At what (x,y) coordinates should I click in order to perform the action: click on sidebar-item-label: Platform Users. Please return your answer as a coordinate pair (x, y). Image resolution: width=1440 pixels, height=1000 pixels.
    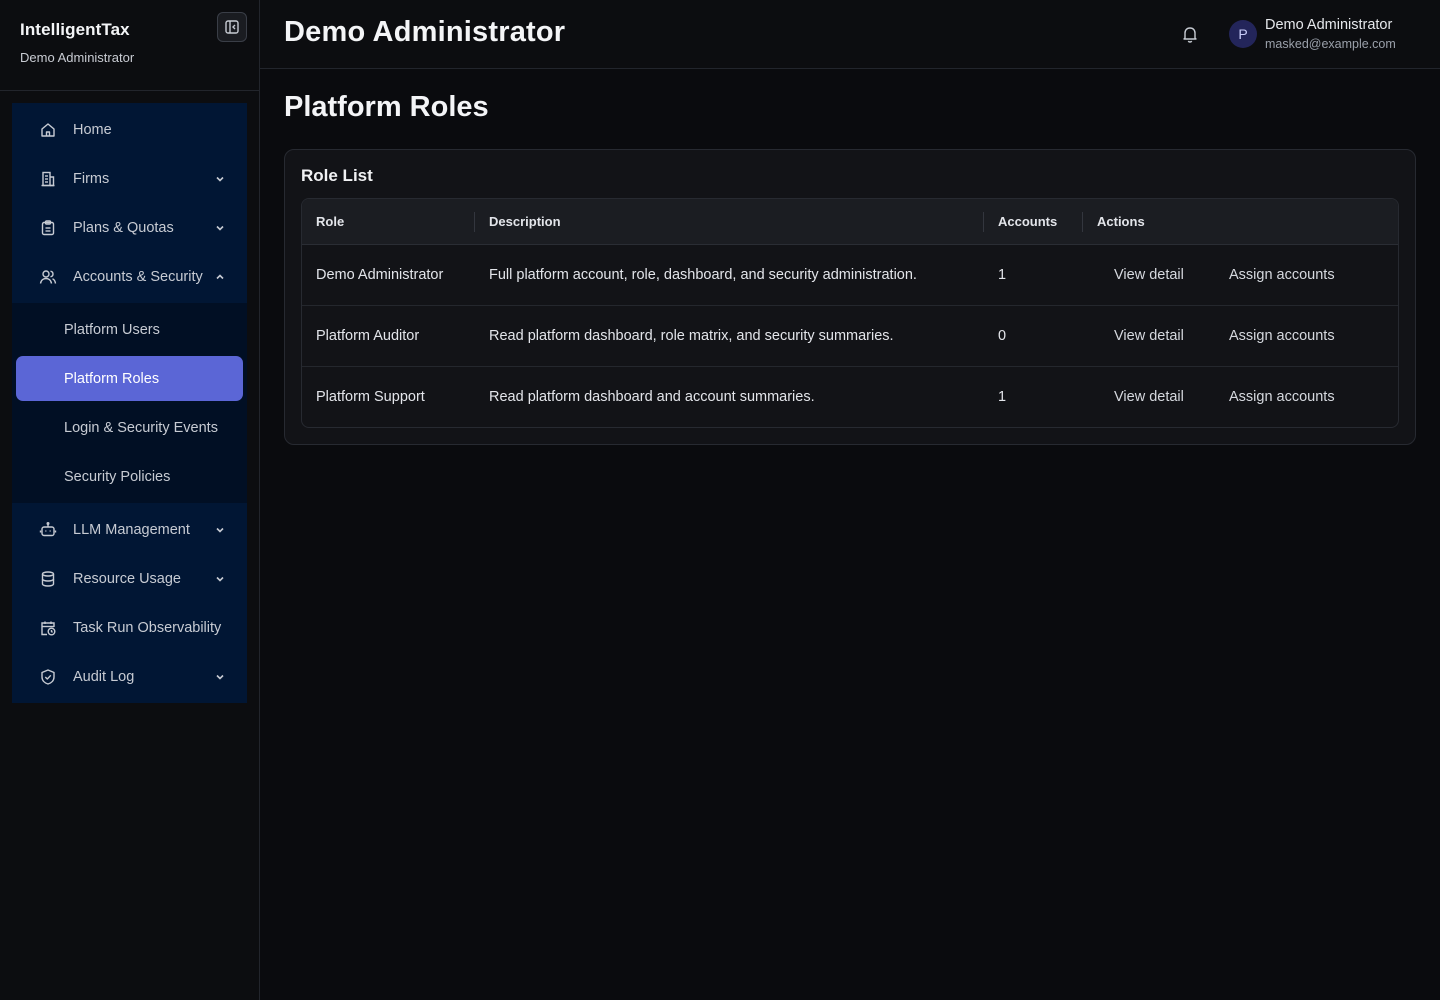
    Looking at the image, I should click on (112, 329).